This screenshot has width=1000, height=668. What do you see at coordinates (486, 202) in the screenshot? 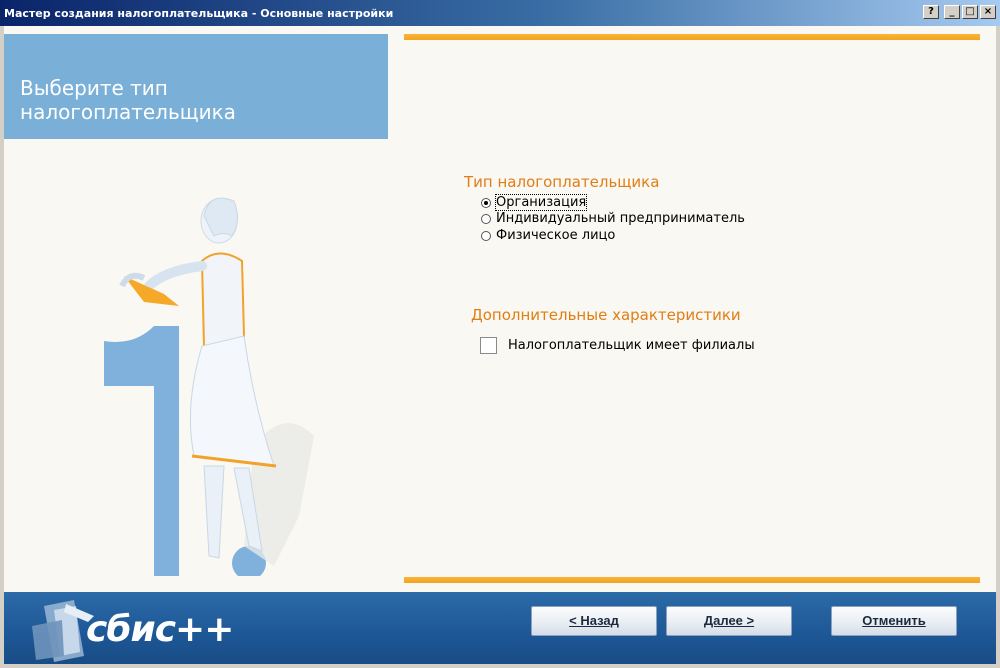
I see `radio-organization-button` at bounding box center [486, 202].